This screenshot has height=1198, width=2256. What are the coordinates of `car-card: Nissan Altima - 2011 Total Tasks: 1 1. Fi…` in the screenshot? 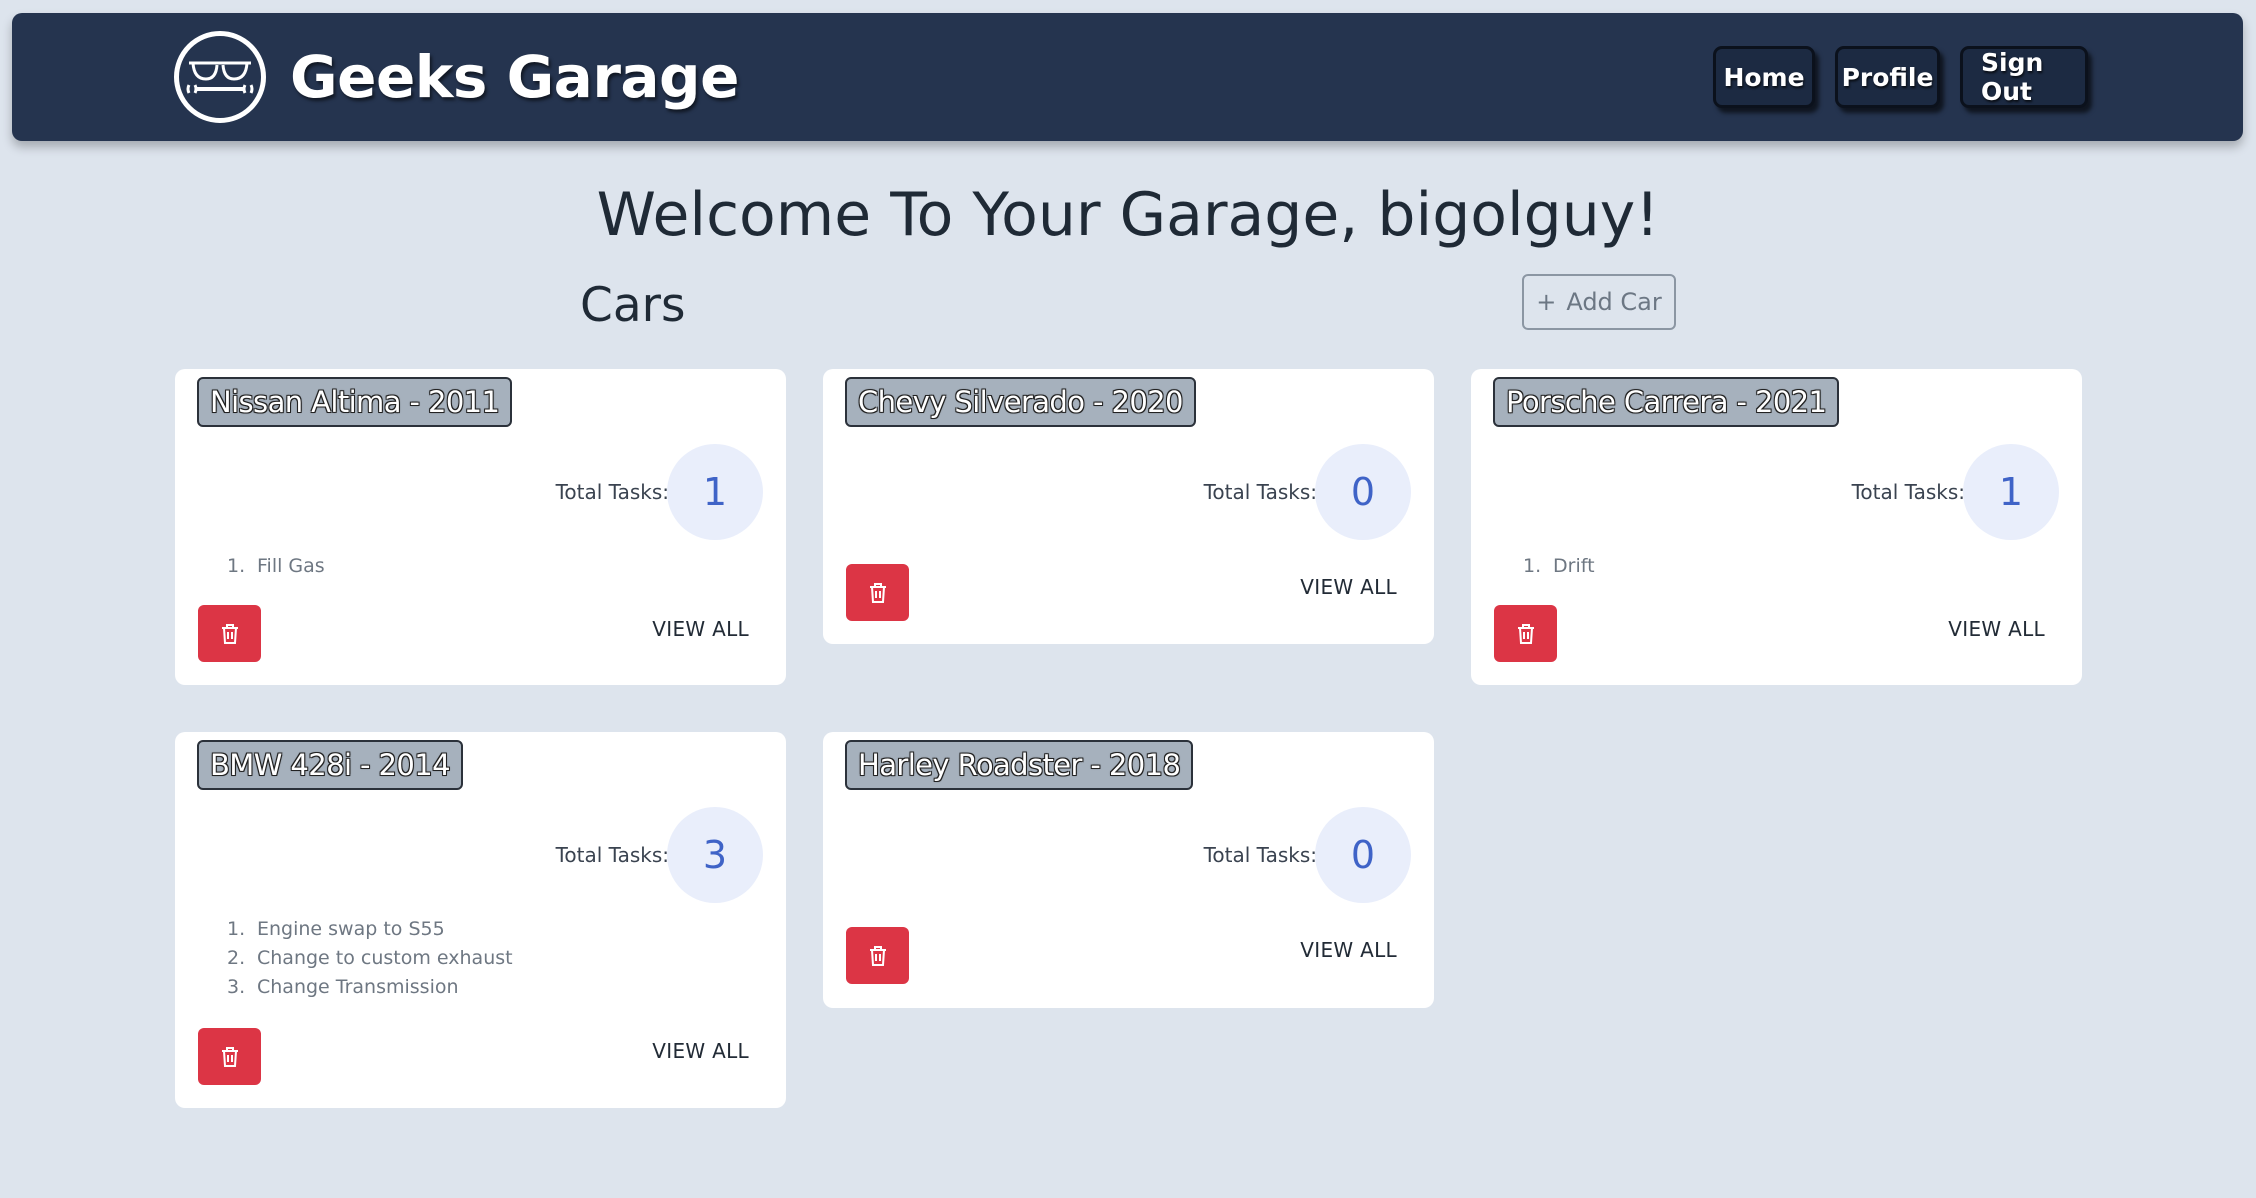 It's located at (480, 527).